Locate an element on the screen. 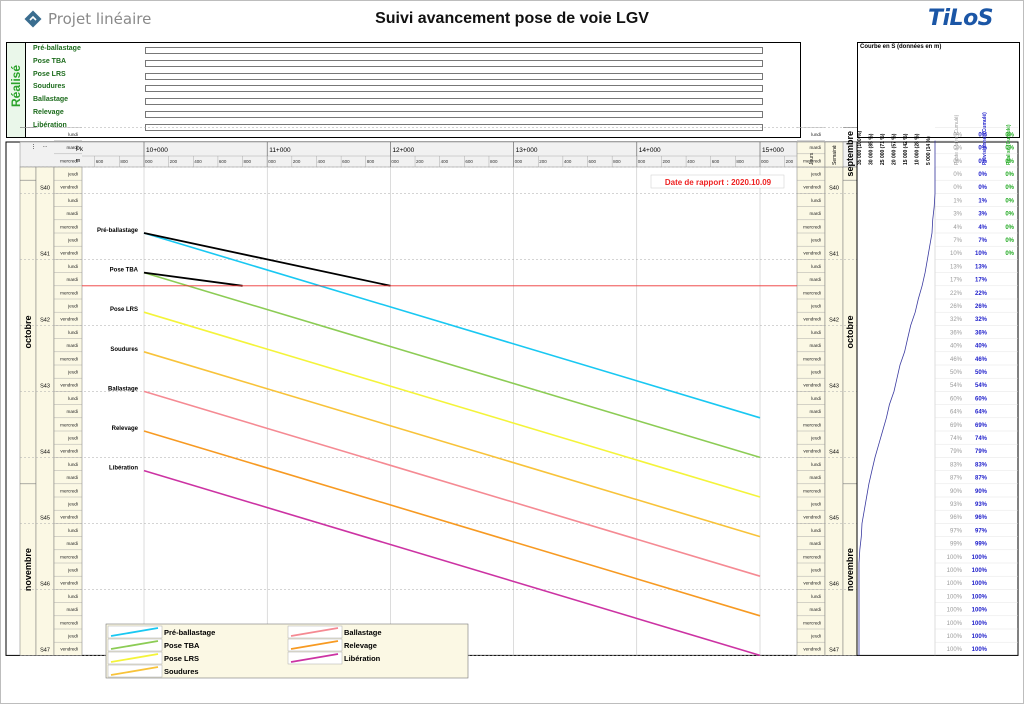 This screenshot has width=1024, height=704. pk-major-label: 15+000 is located at coordinates (773, 150).